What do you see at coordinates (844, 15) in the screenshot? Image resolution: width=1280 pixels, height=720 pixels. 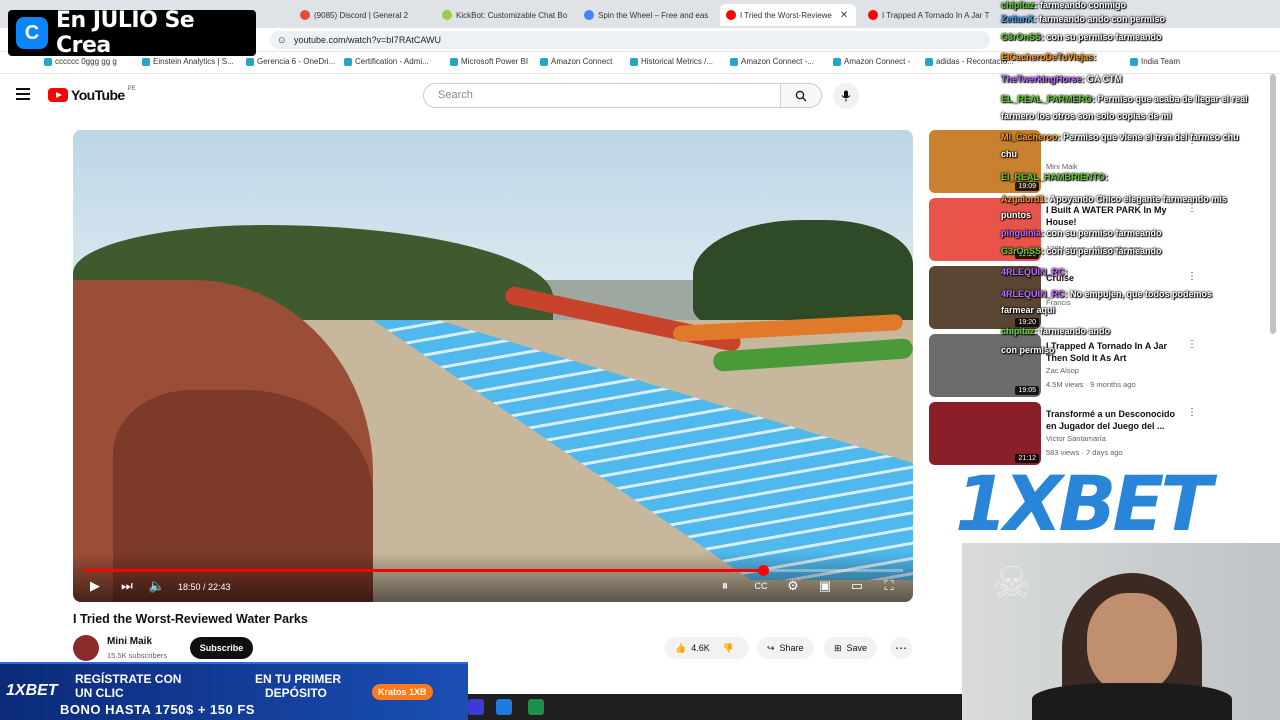 I see `close-tab-icon: ✕` at bounding box center [844, 15].